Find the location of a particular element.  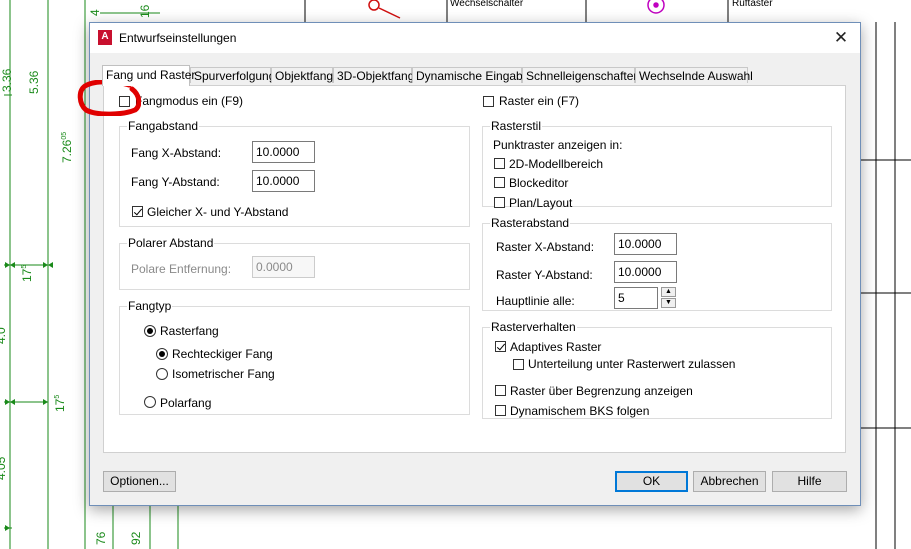

snap-y-spacing-input: 10.0000 is located at coordinates (283, 181).